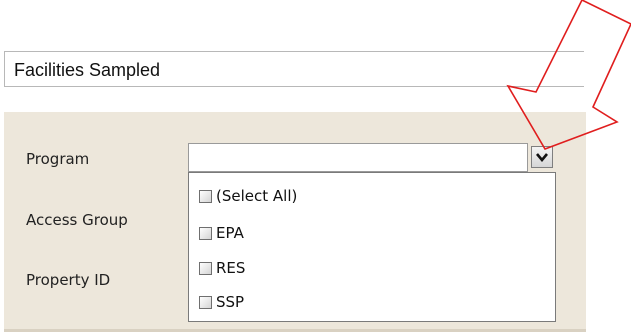 The height and width of the screenshot is (332, 631). I want to click on program-dropdown-button, so click(542, 157).